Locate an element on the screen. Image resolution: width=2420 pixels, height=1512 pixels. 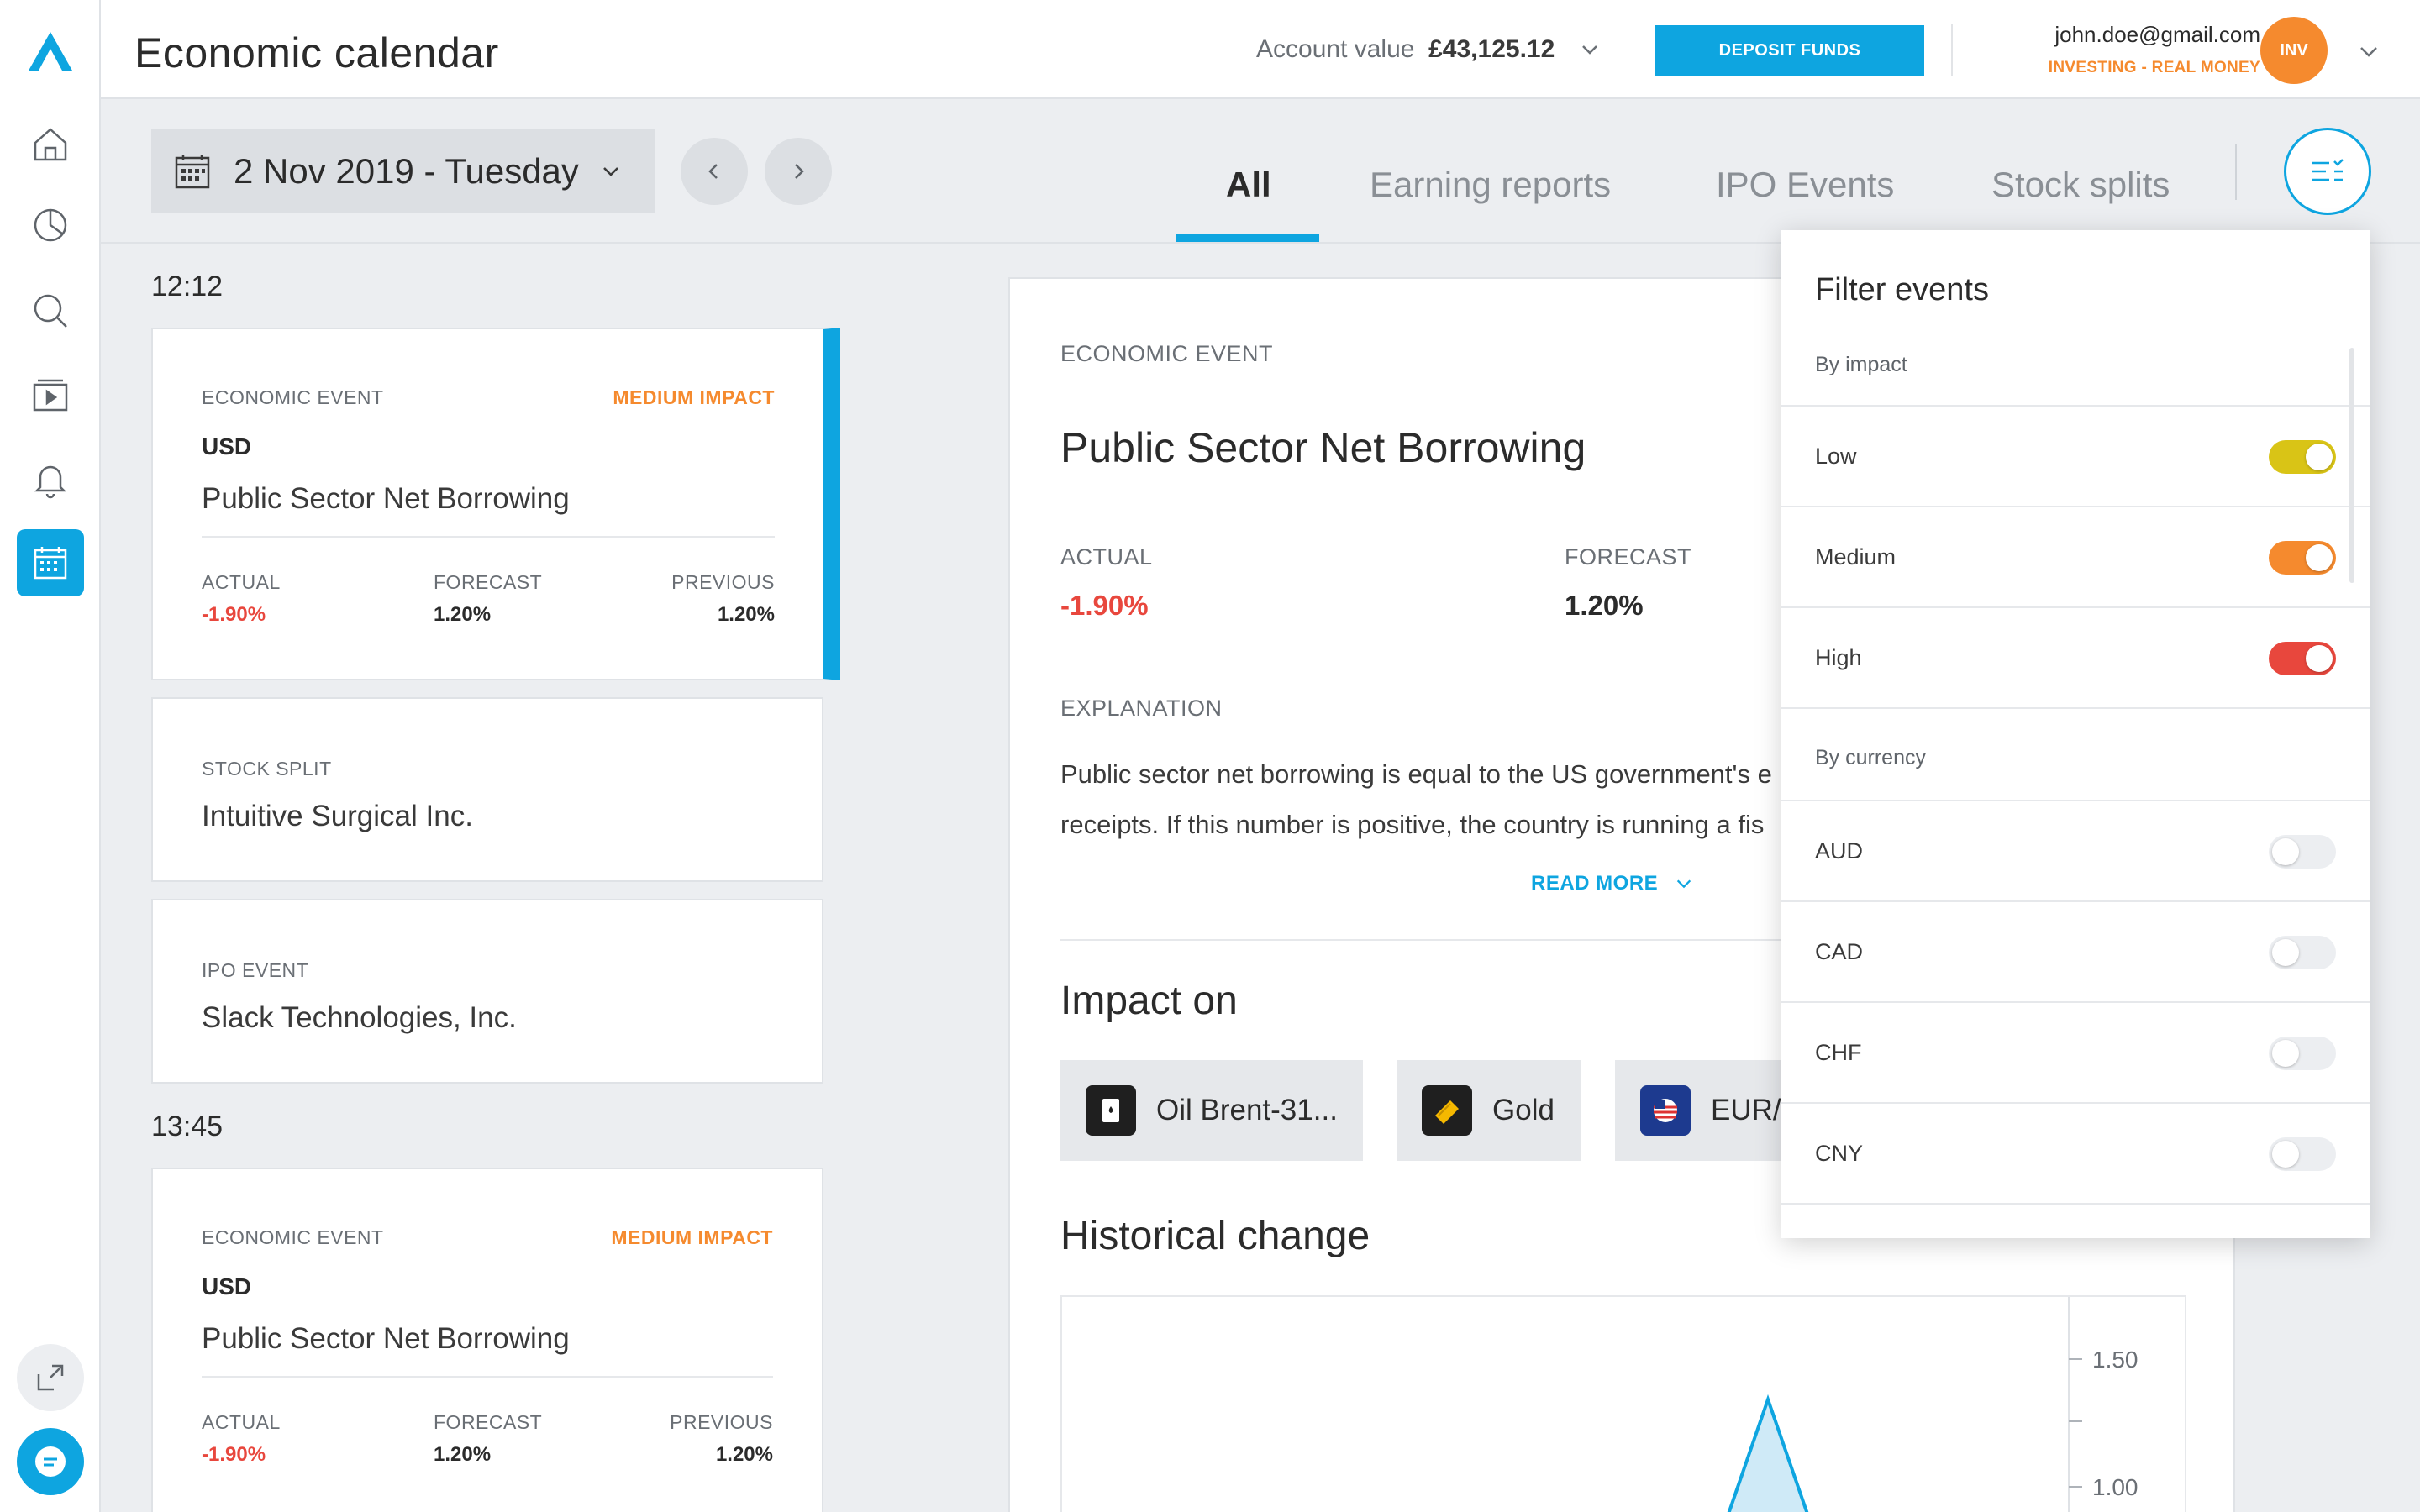
previous-label: PREVIOUS is located at coordinates (721, 1422).